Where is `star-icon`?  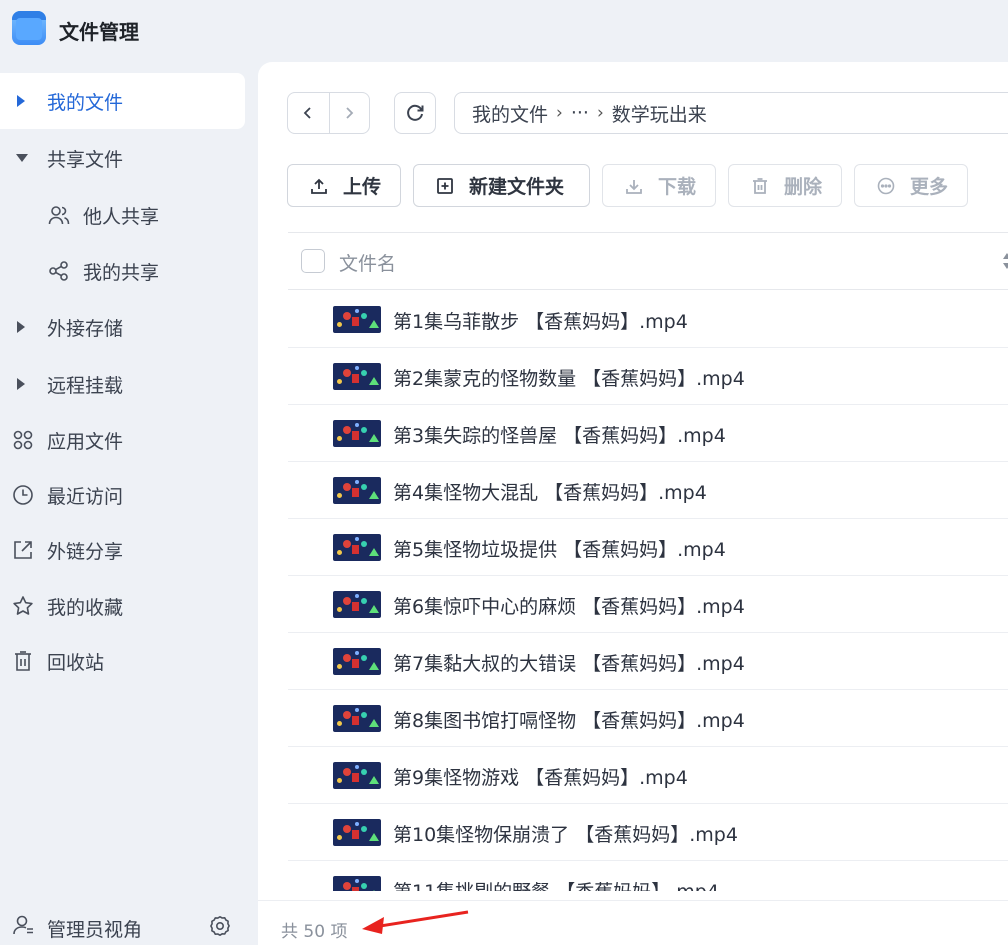 star-icon is located at coordinates (23, 606).